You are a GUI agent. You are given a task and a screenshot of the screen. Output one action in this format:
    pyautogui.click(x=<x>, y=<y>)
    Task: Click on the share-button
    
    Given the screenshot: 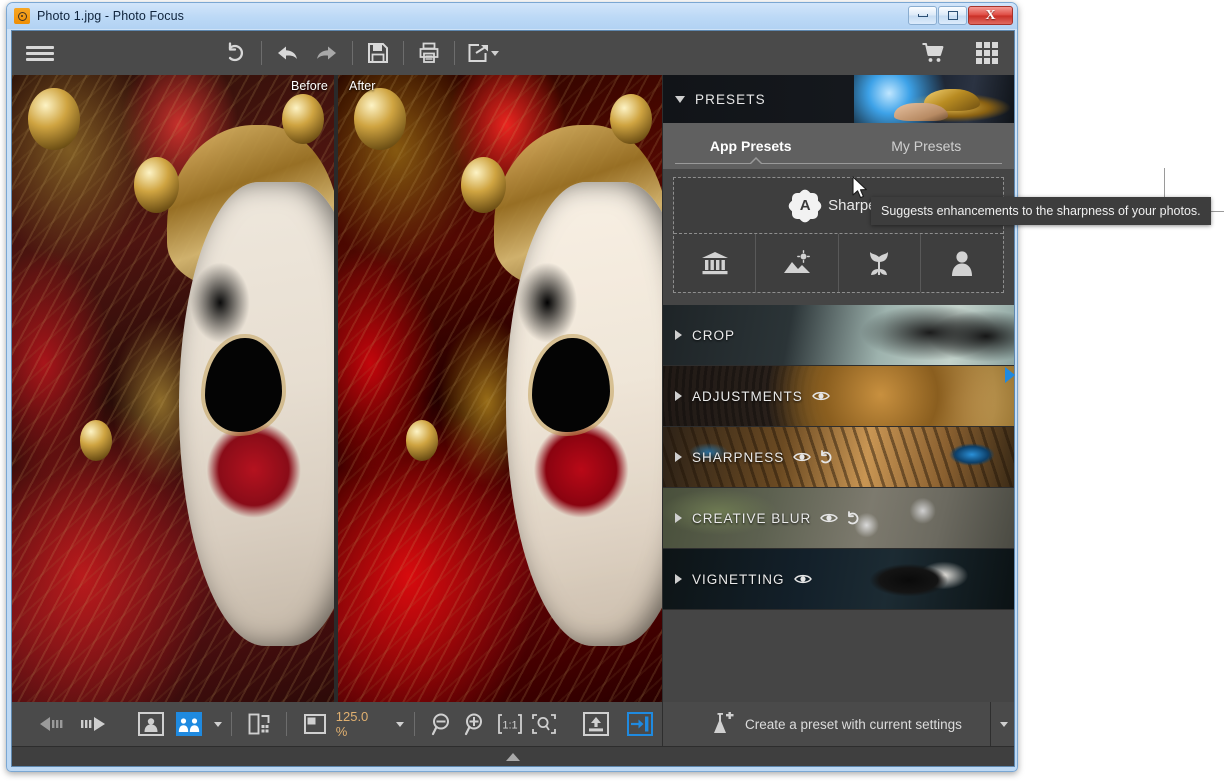 What is the action you would take?
    pyautogui.click(x=483, y=53)
    